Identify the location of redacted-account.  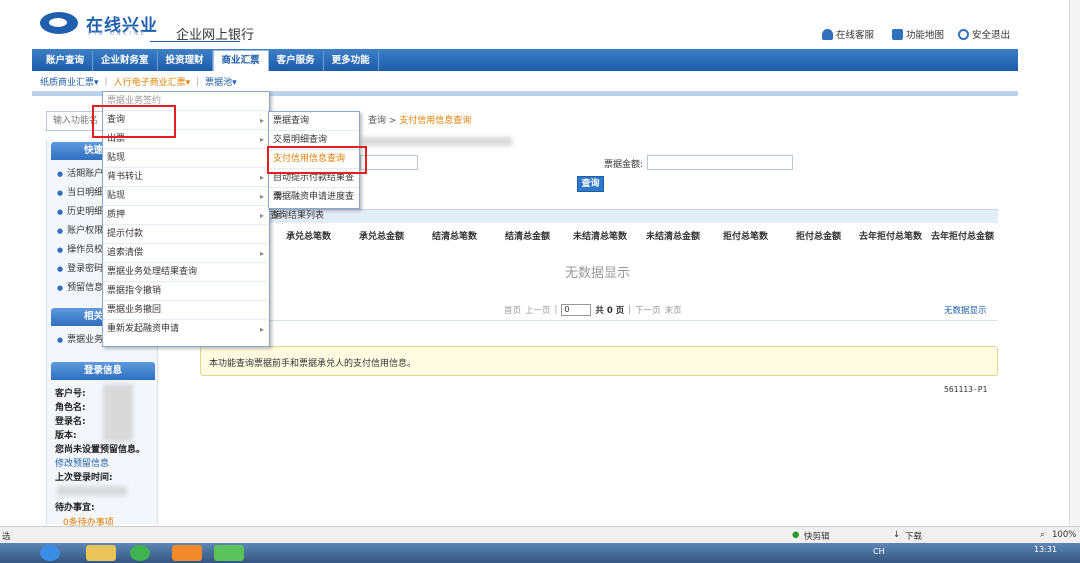
(437, 141).